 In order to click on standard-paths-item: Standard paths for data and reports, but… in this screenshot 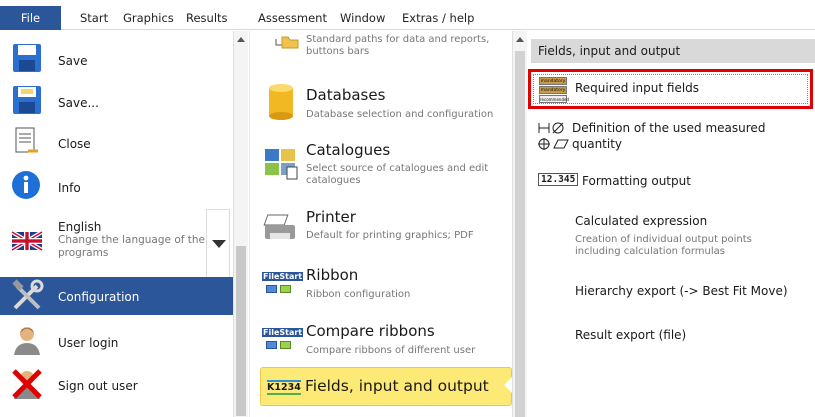, I will do `click(383, 51)`.